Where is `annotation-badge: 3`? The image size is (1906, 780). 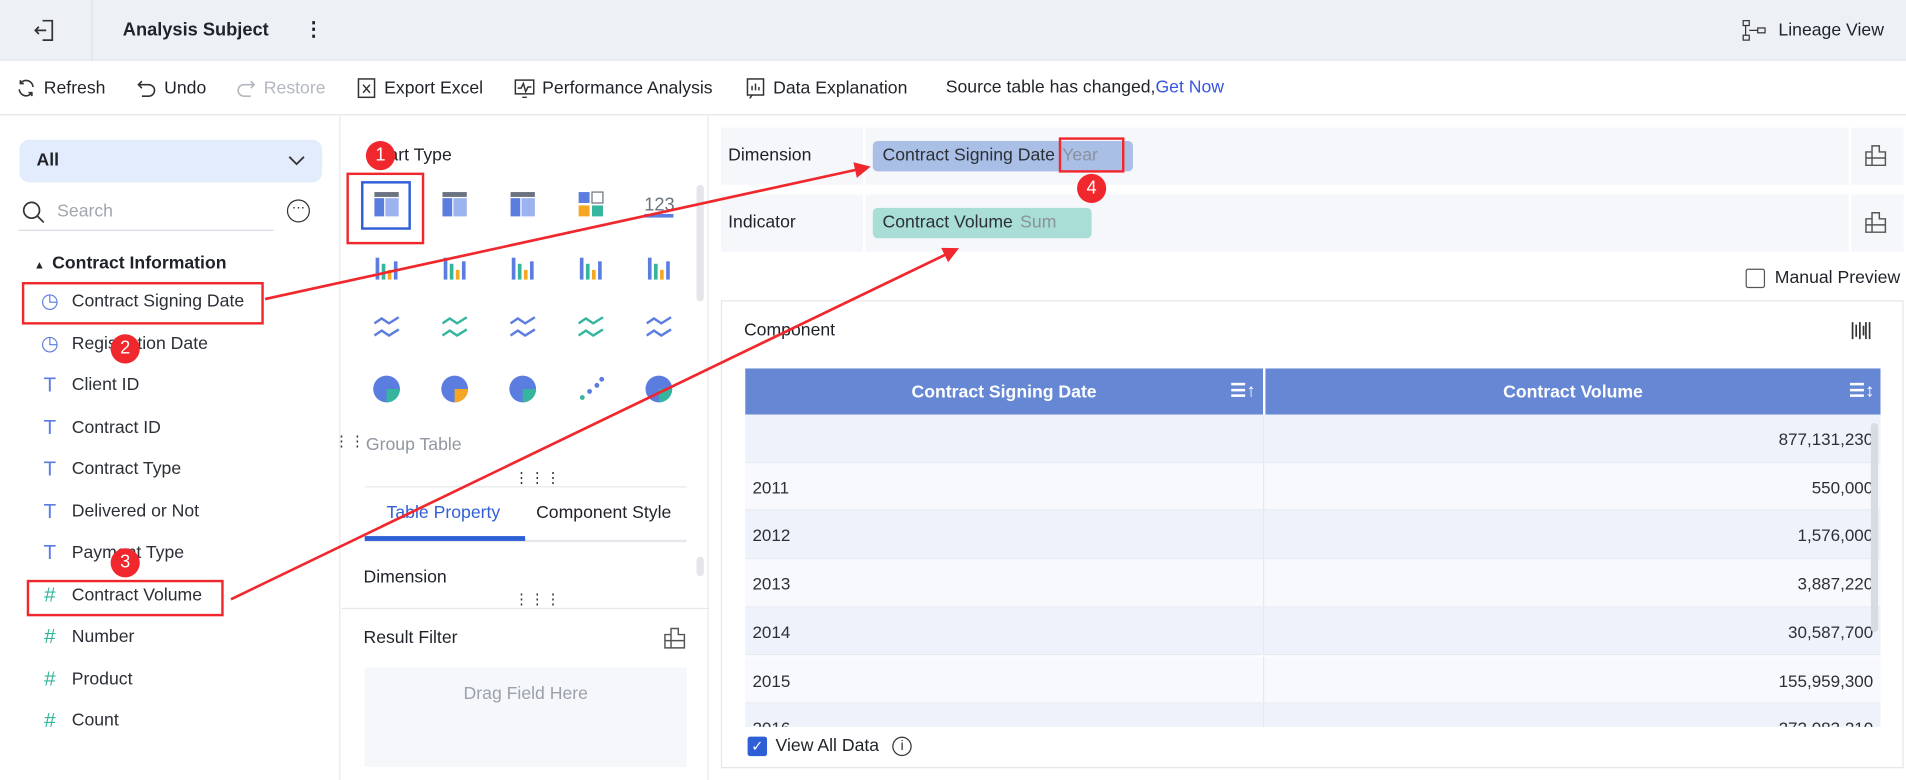
annotation-badge: 3 is located at coordinates (125, 563).